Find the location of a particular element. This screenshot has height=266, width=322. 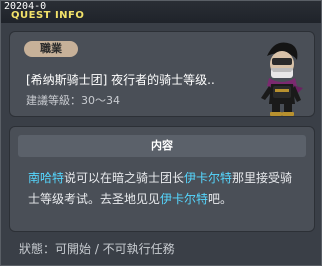

recommended-level: 建議等級：30～34 is located at coordinates (73, 100).